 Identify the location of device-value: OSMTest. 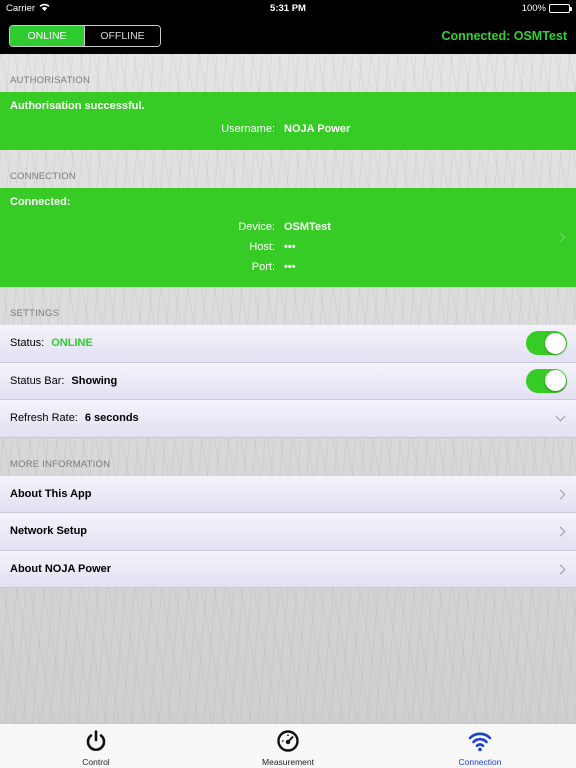
(307, 227).